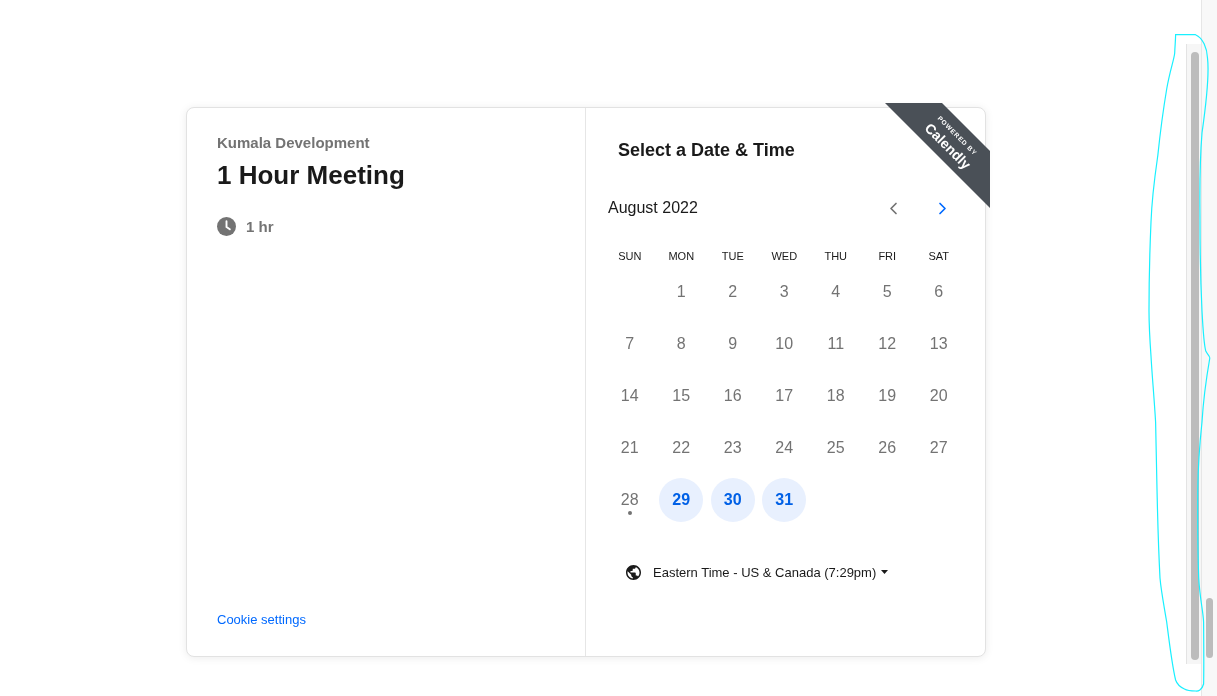  I want to click on date-number: 5, so click(887, 292).